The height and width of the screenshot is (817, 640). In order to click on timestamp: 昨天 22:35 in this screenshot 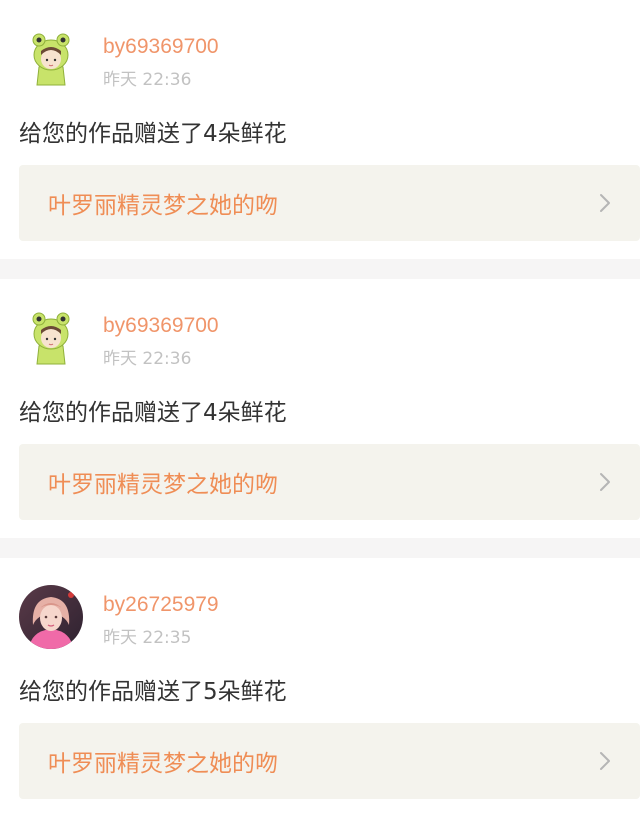, I will do `click(147, 638)`.